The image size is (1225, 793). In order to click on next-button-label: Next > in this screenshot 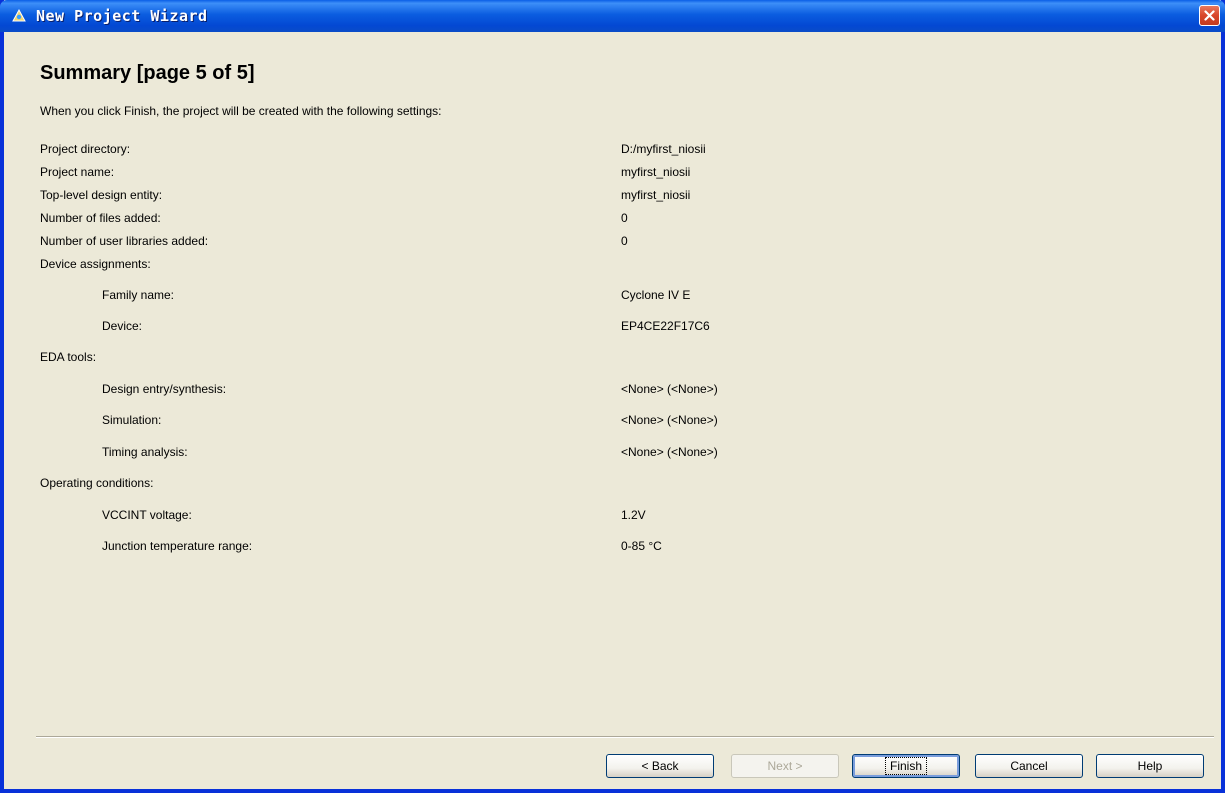, I will do `click(785, 766)`.